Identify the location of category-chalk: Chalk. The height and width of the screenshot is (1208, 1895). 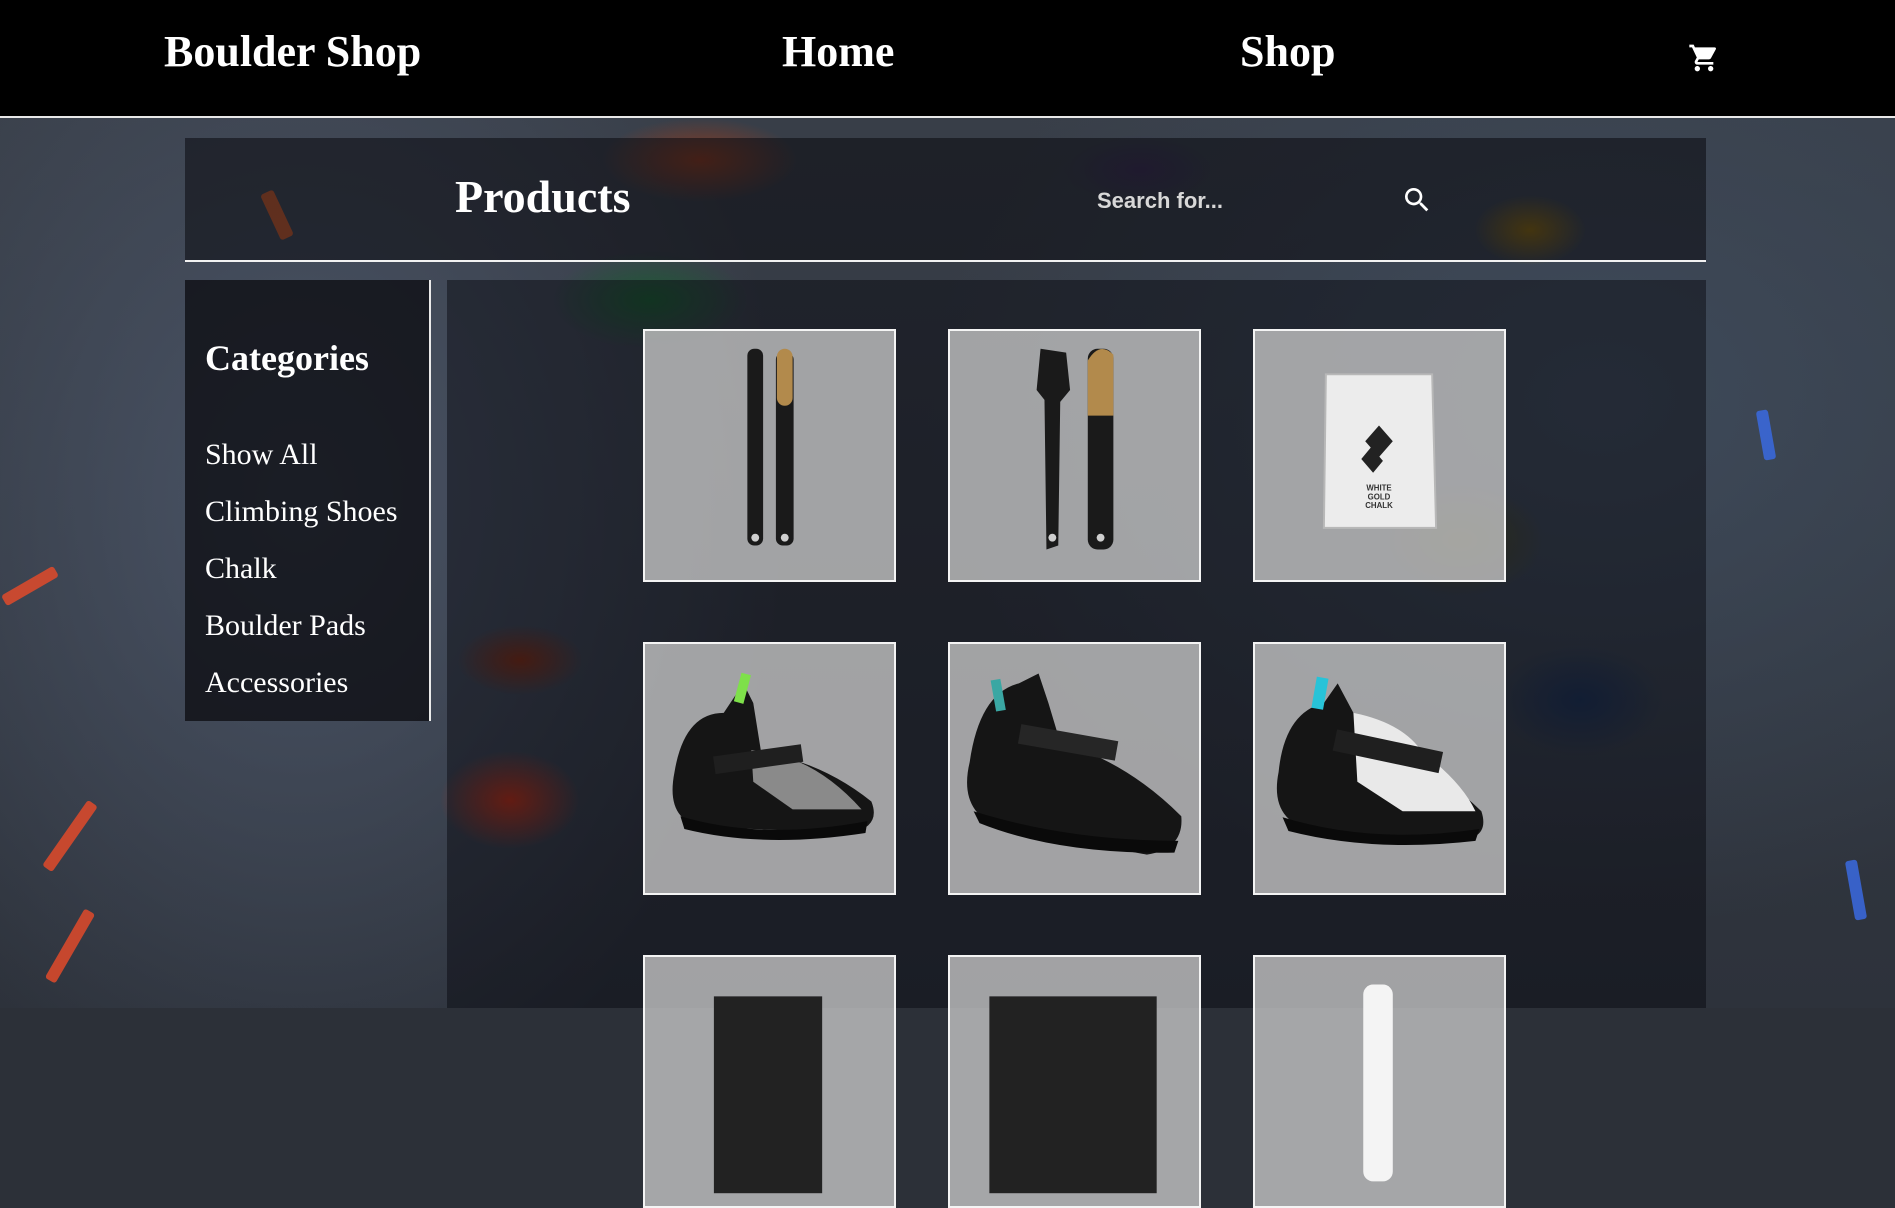
(301, 568).